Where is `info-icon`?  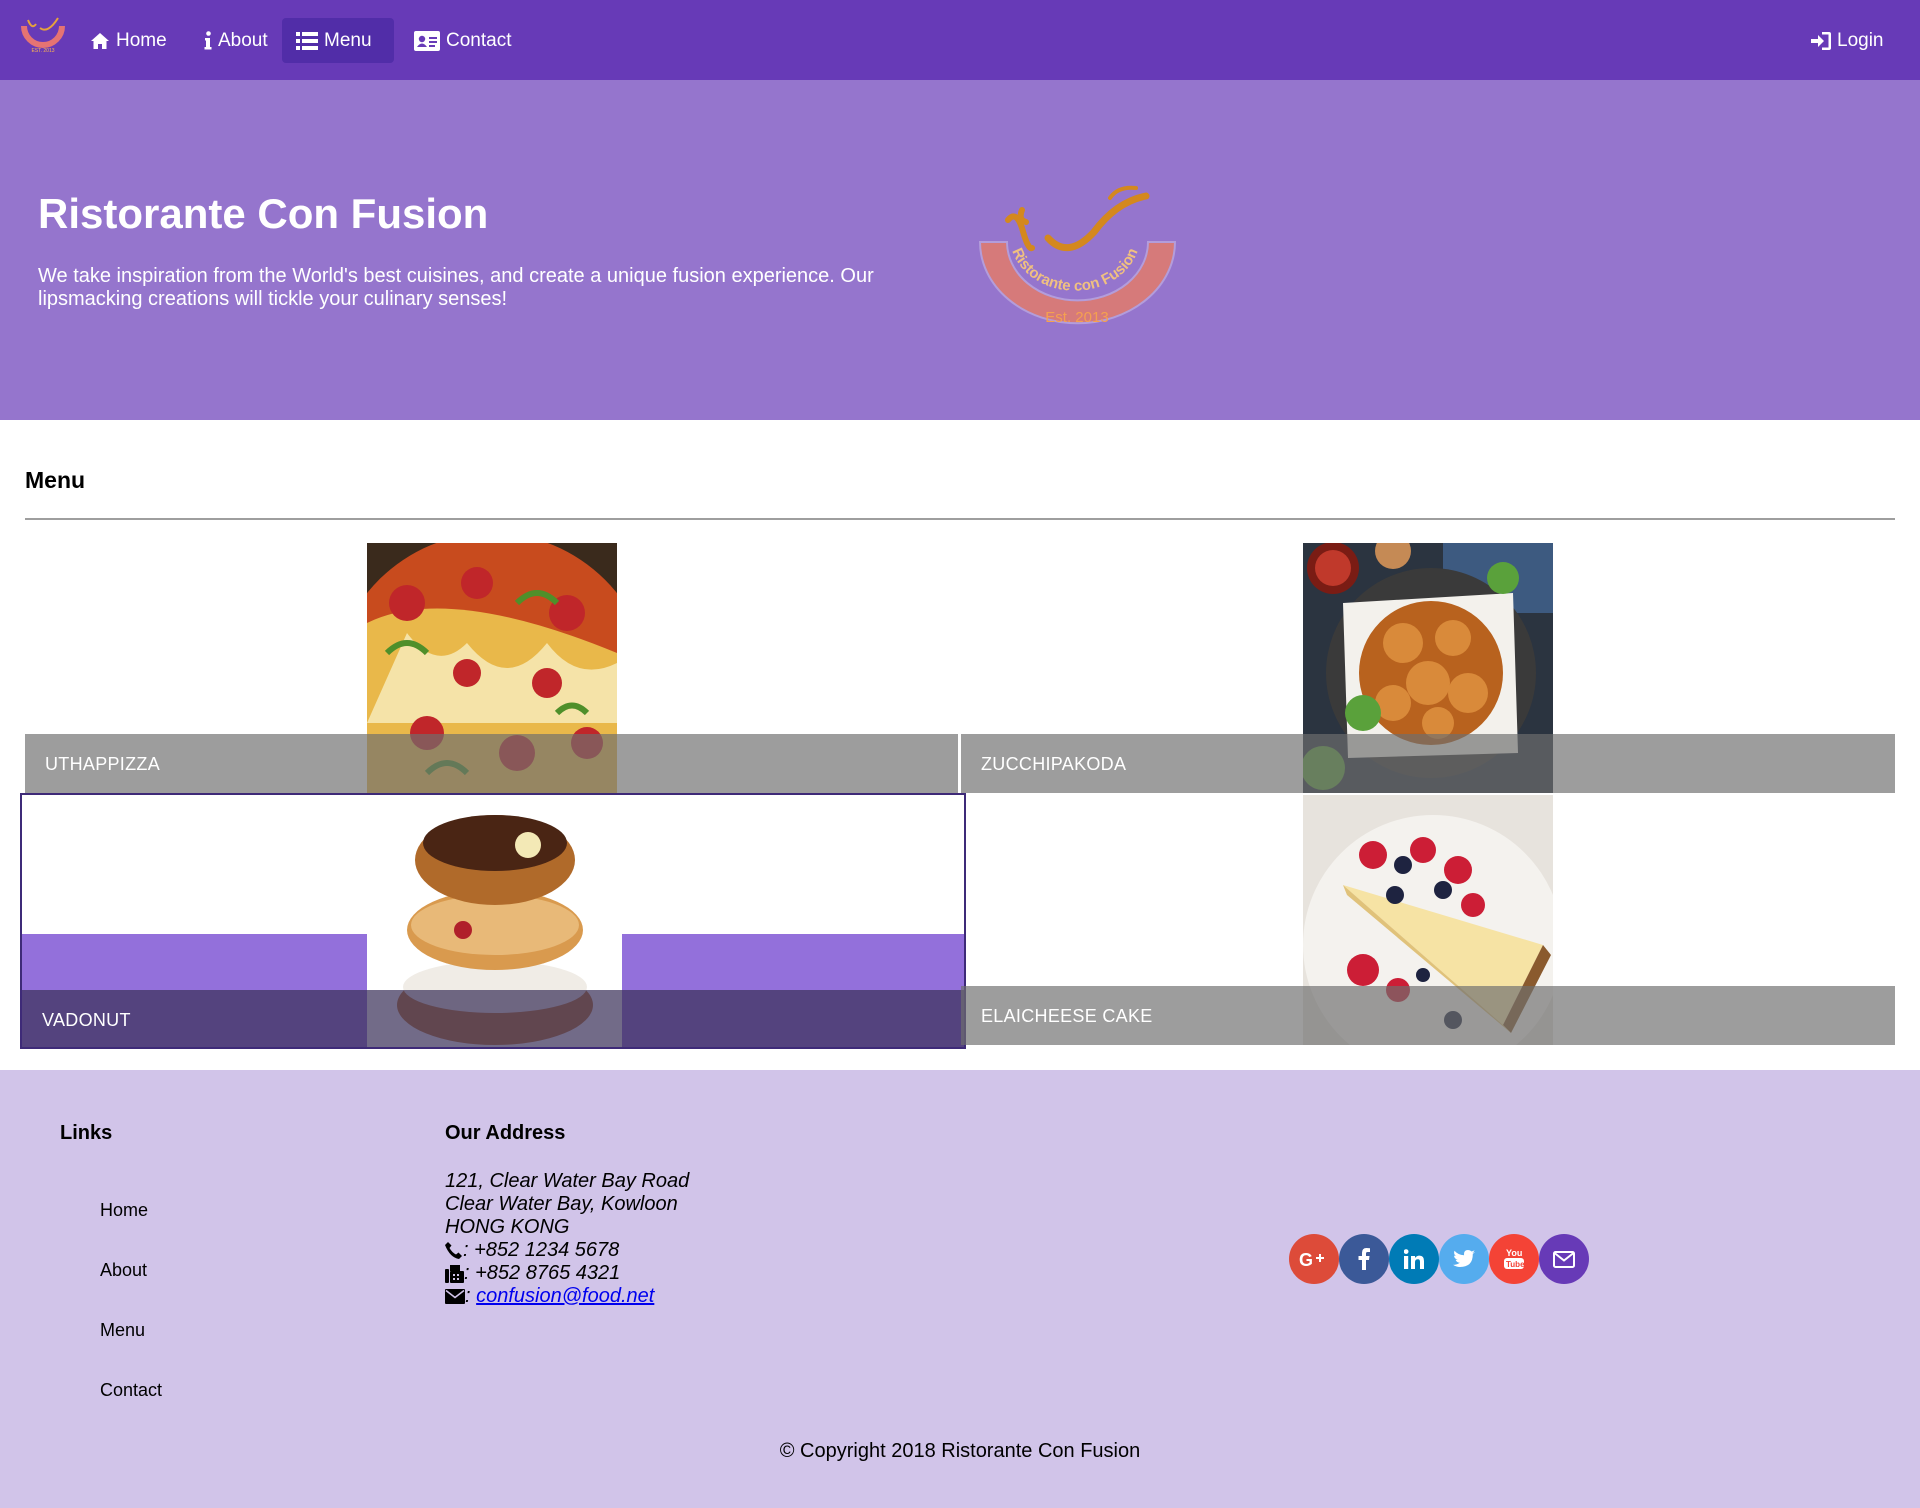
info-icon is located at coordinates (208, 40).